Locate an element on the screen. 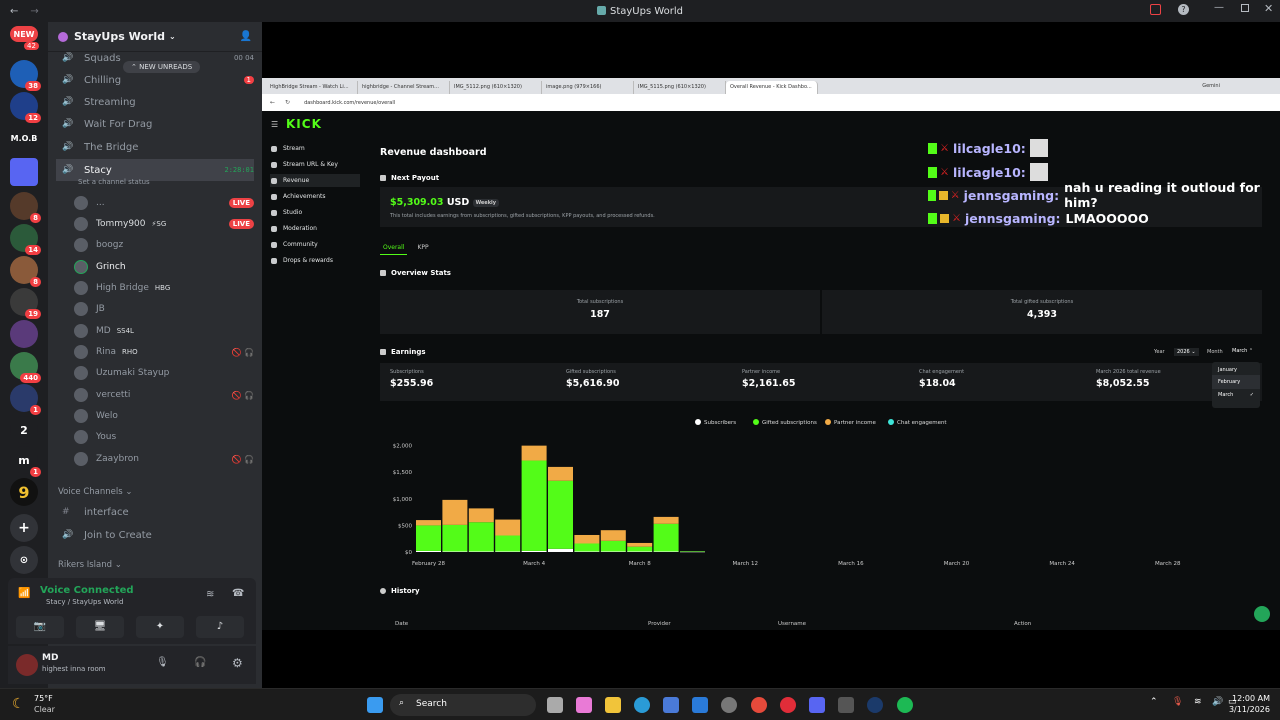  screen-share-button: 🖥 is located at coordinates (100, 627).